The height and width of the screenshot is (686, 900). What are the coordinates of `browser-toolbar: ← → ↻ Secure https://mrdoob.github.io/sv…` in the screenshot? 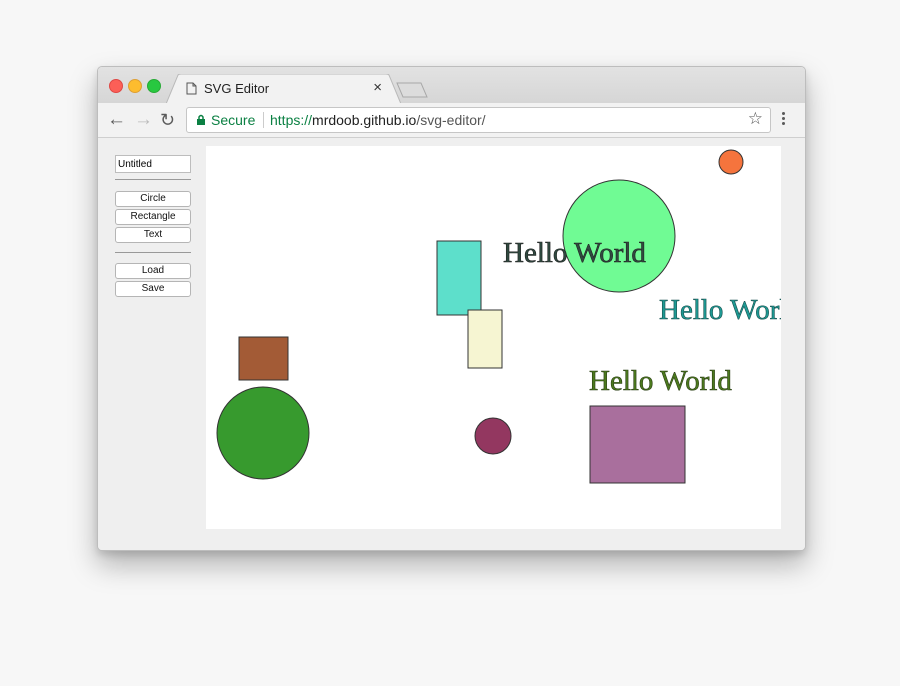 It's located at (451, 120).